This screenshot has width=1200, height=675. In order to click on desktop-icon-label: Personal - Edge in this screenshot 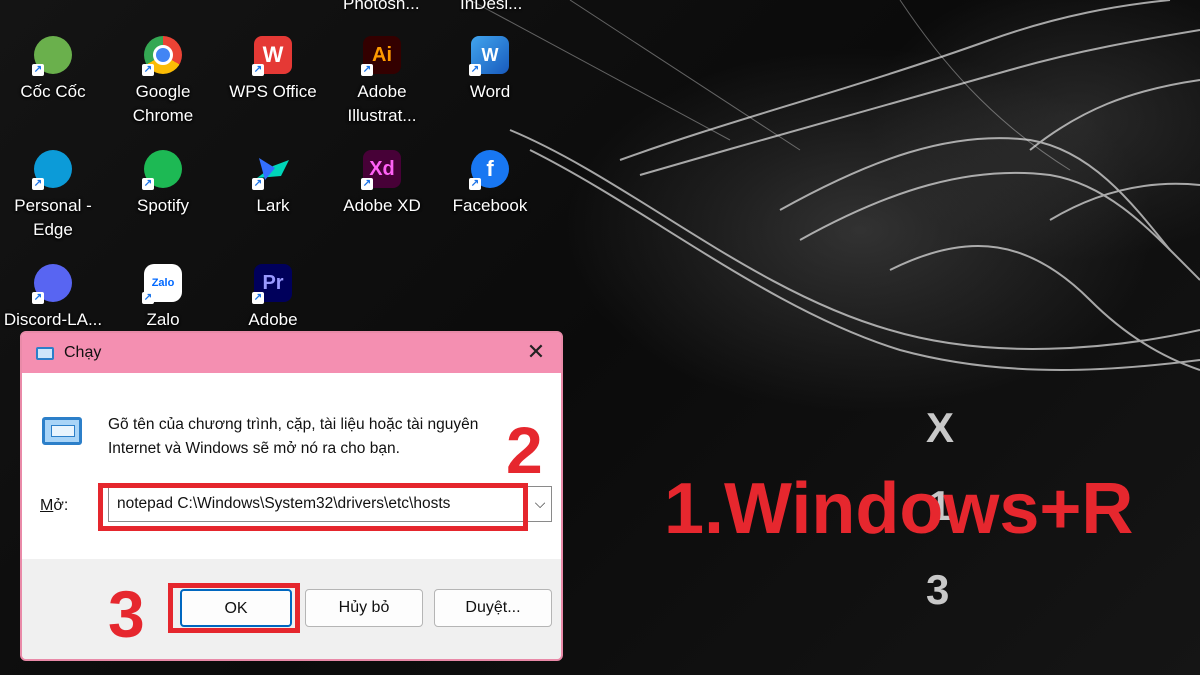, I will do `click(53, 217)`.